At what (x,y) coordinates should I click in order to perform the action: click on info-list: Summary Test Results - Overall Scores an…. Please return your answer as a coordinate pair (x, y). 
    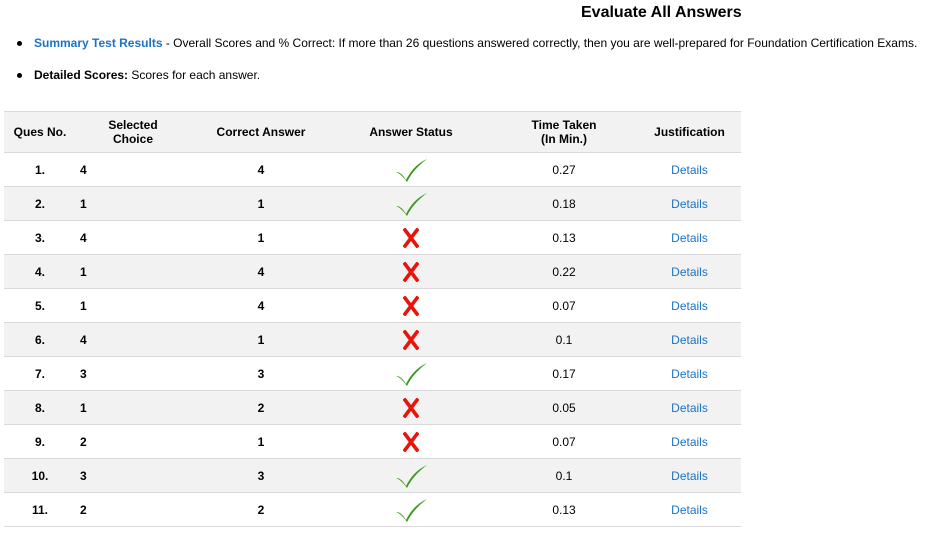
    Looking at the image, I should click on (467, 59).